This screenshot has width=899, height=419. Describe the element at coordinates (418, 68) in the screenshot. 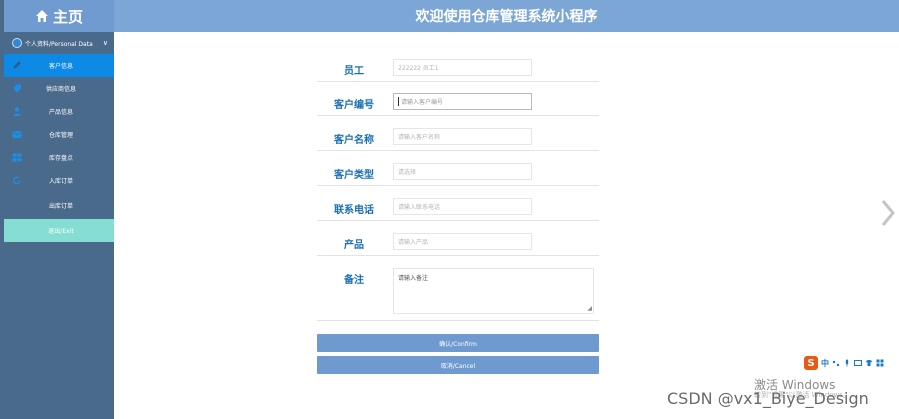

I see `employee-value: 222222 员工1` at that location.